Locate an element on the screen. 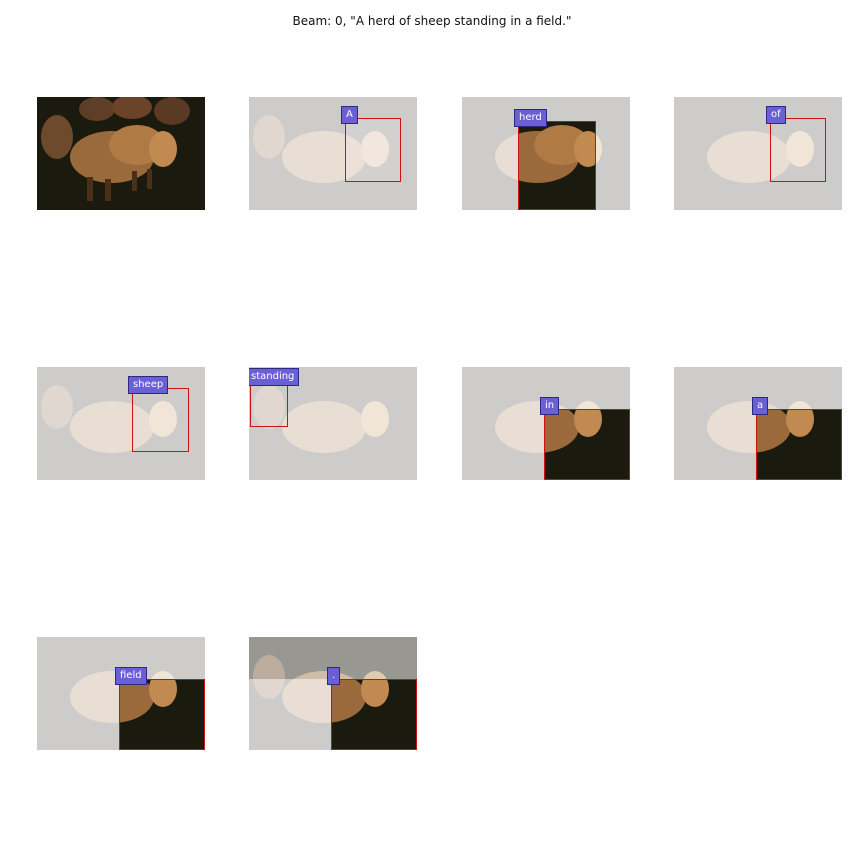 This screenshot has width=864, height=864. word-label: herd is located at coordinates (530, 118).